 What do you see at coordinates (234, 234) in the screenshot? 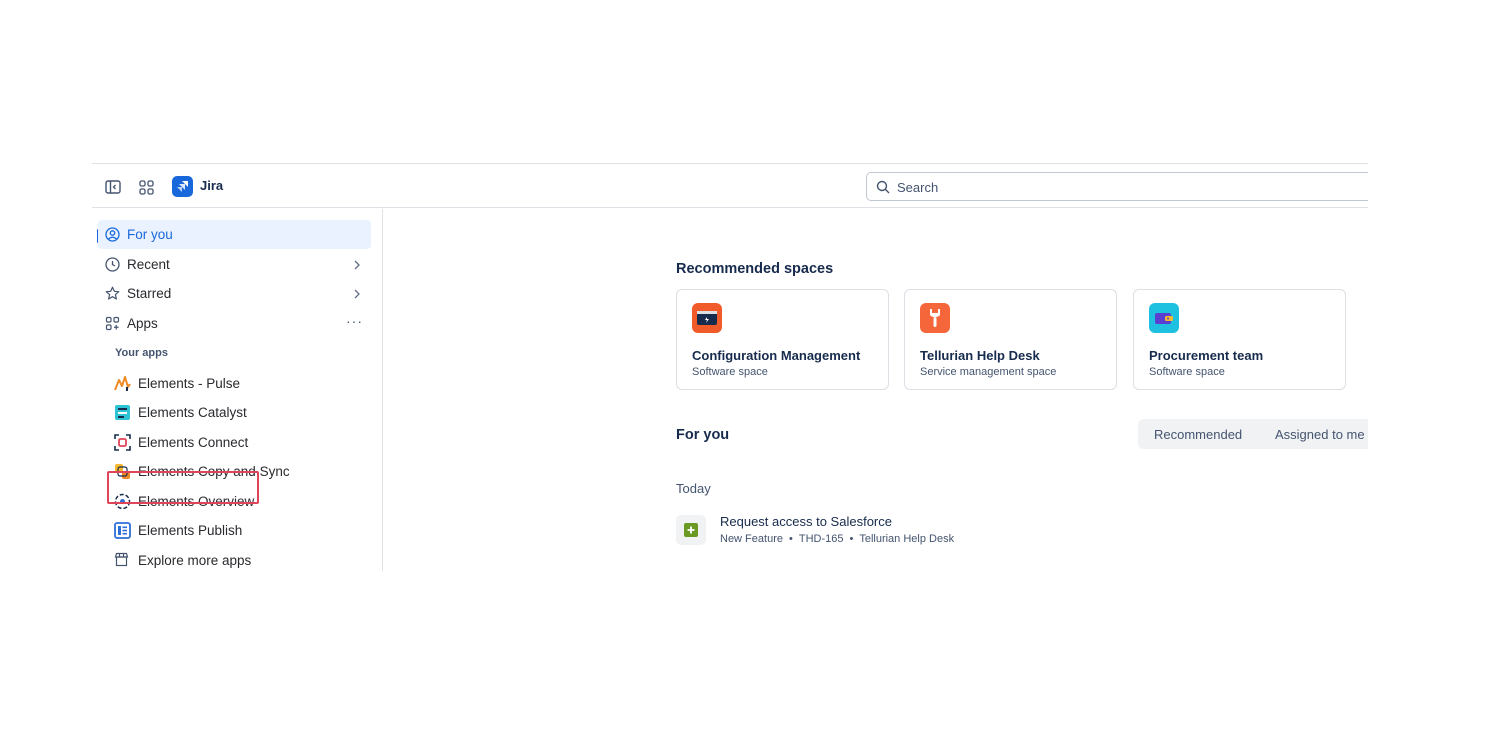
I see `sidebar-item-for-you: For you` at bounding box center [234, 234].